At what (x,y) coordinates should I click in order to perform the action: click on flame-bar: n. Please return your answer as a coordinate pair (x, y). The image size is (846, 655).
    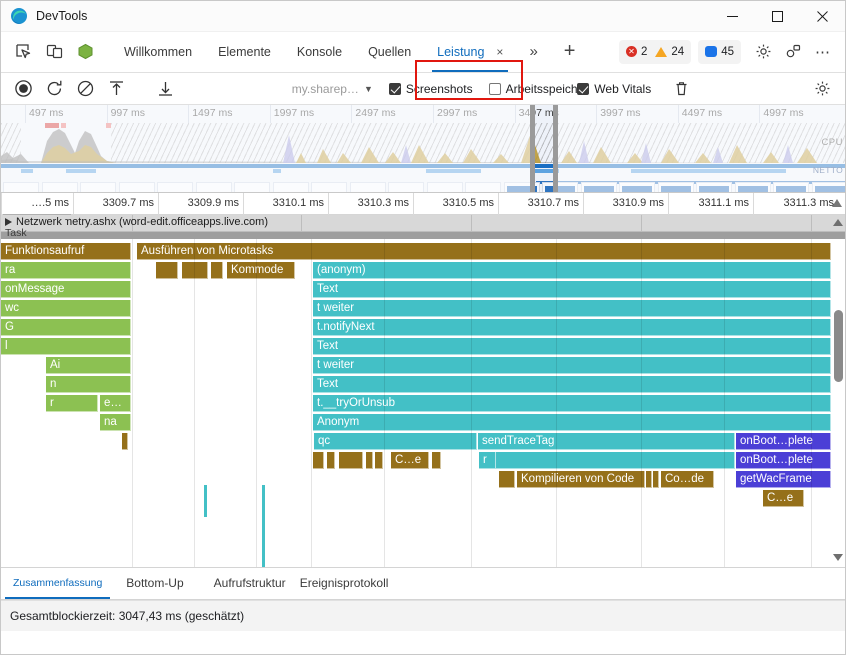
    Looking at the image, I should click on (88, 384).